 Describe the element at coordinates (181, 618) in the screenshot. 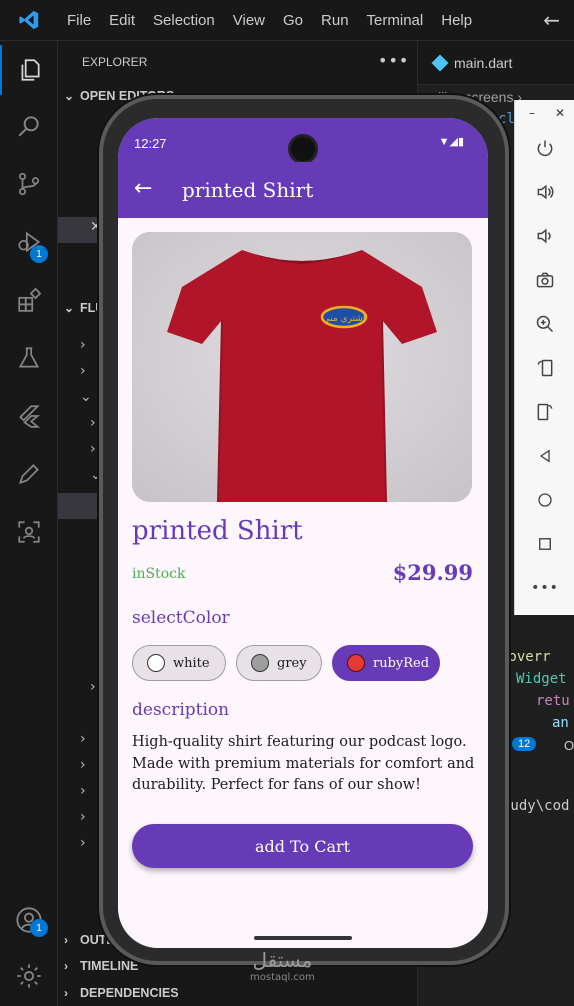

I see `select-color-label: selectColor` at that location.